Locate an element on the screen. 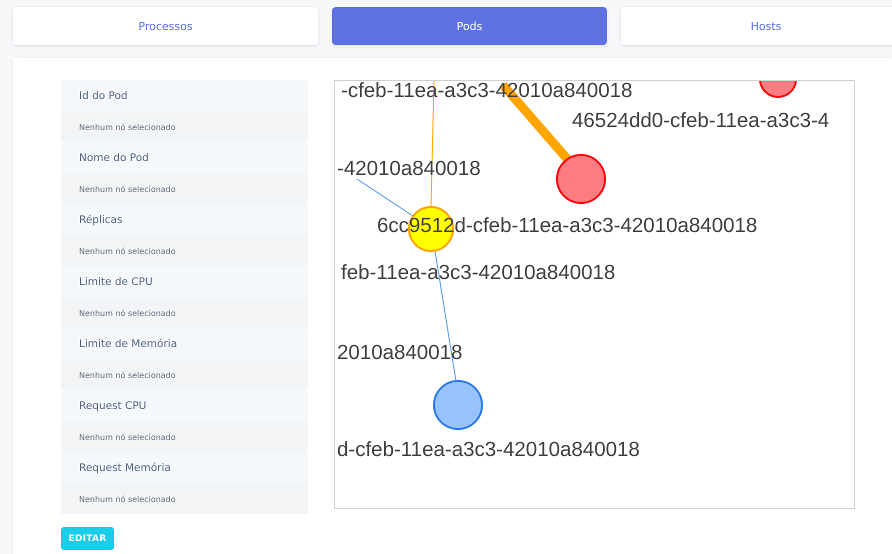 The height and width of the screenshot is (554, 892). field-label: Limite de CPU is located at coordinates (184, 282).